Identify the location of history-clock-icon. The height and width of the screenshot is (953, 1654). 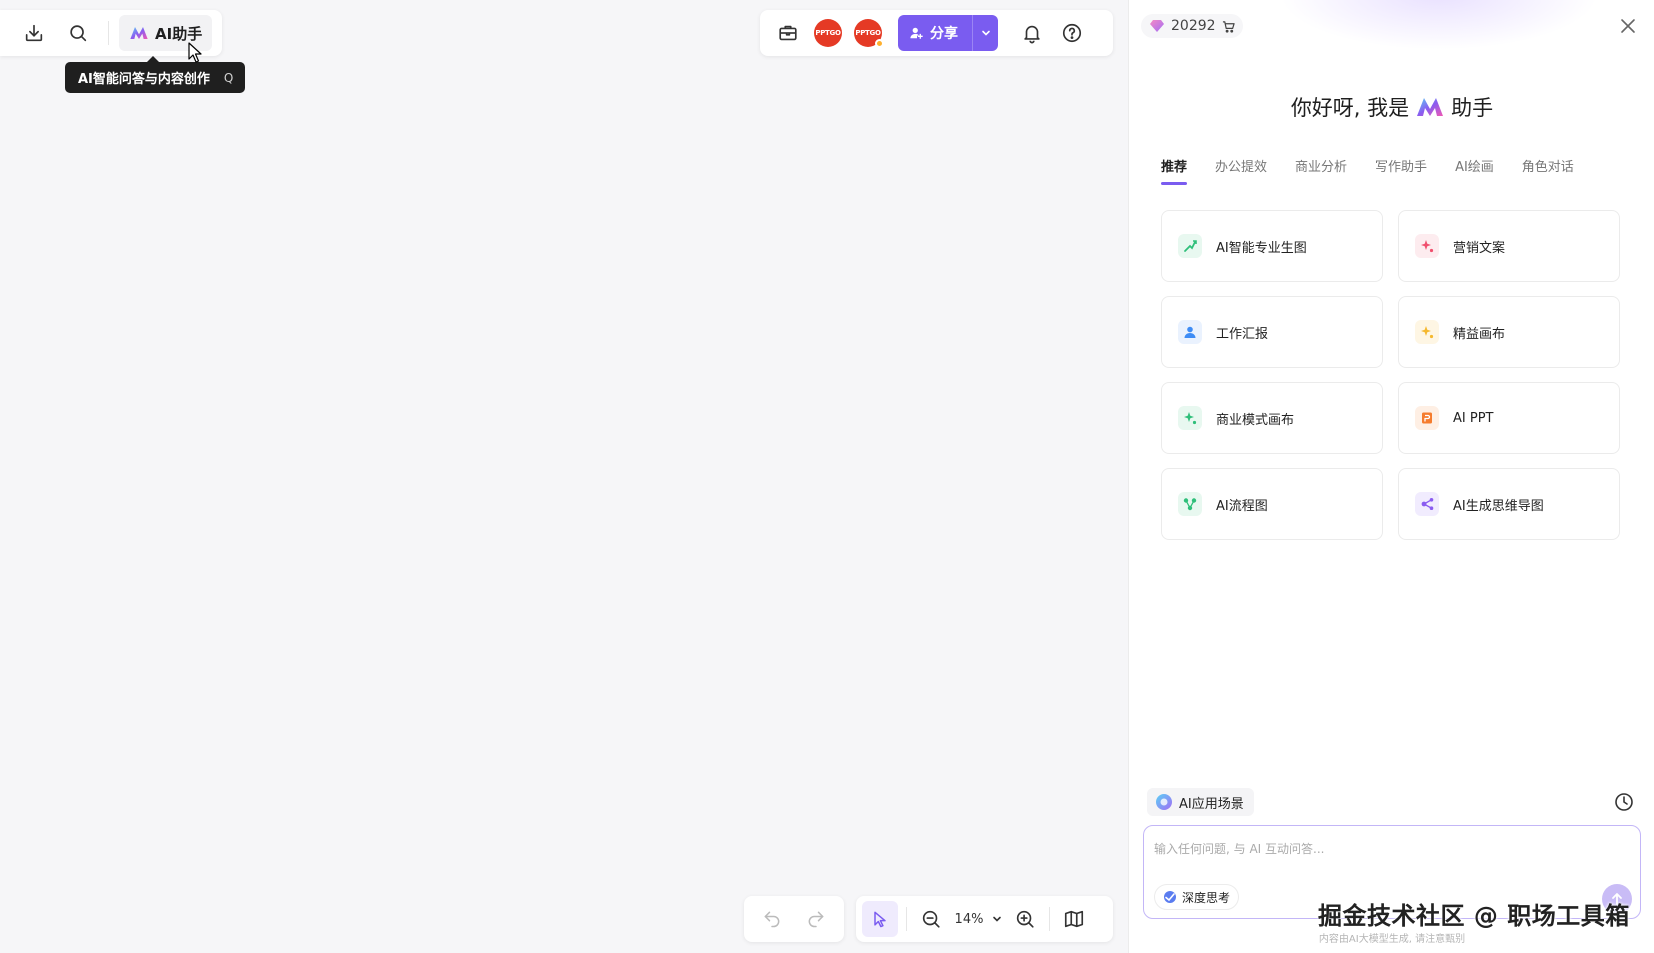
(1624, 802).